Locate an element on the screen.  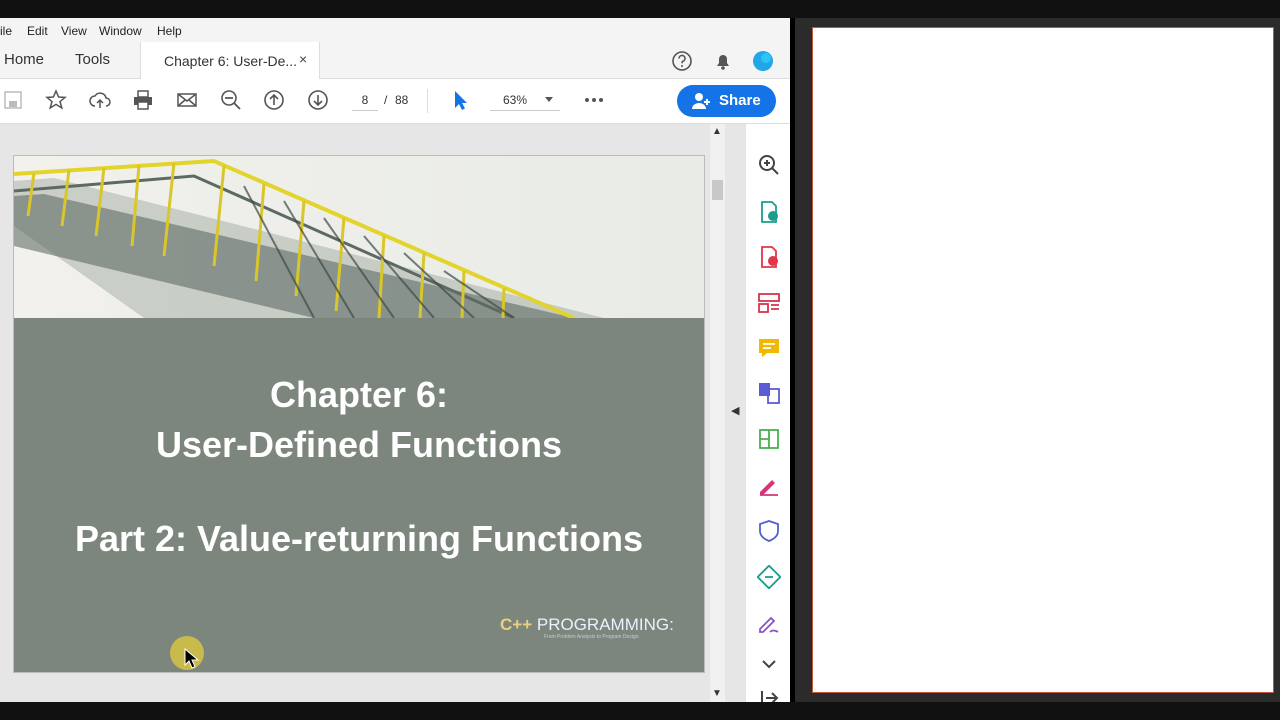
mouse-pointer-icon is located at coordinates (192, 658).